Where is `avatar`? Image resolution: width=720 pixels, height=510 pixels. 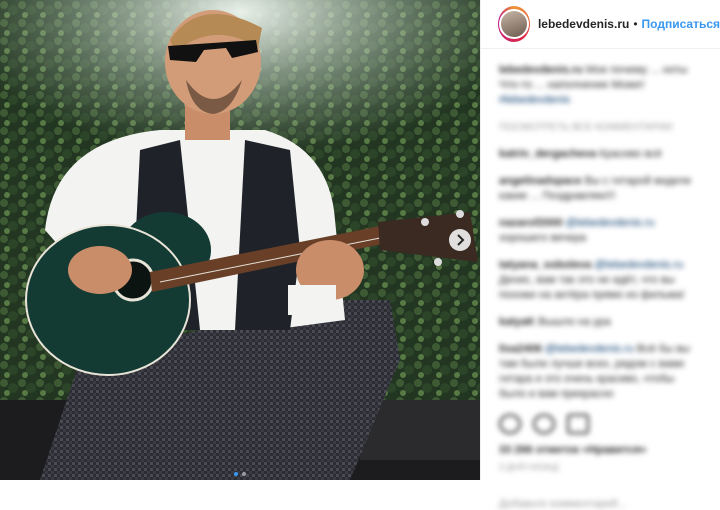
avatar is located at coordinates (514, 24).